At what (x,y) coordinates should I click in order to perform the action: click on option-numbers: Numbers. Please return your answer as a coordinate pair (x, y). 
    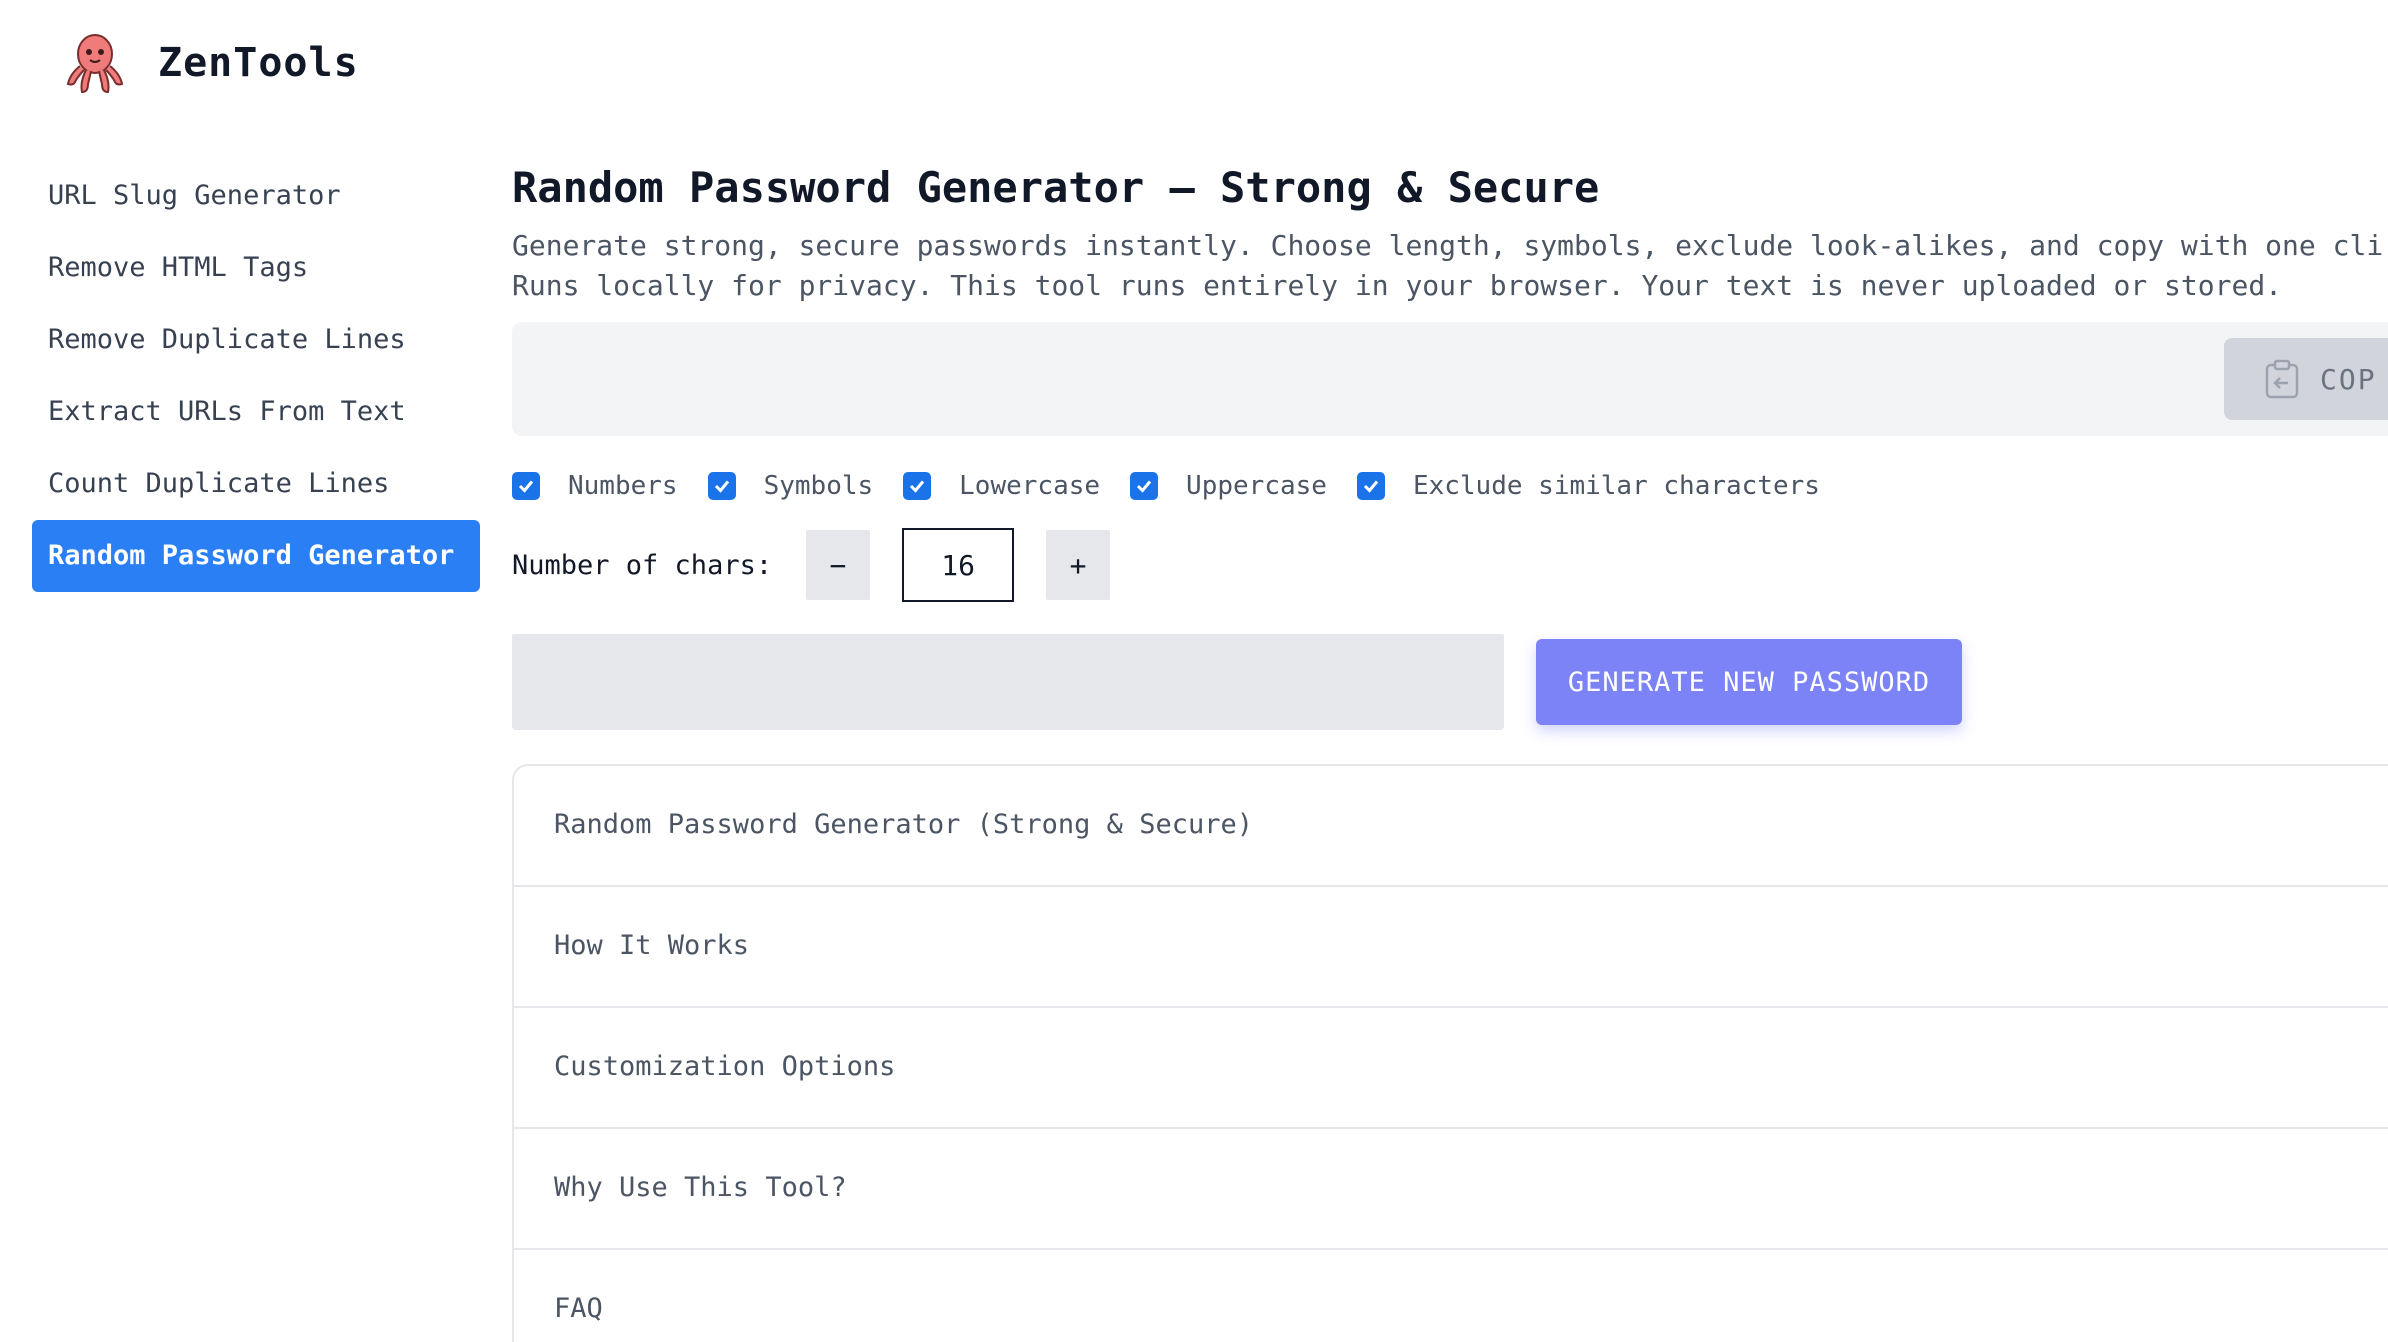
    Looking at the image, I should click on (595, 486).